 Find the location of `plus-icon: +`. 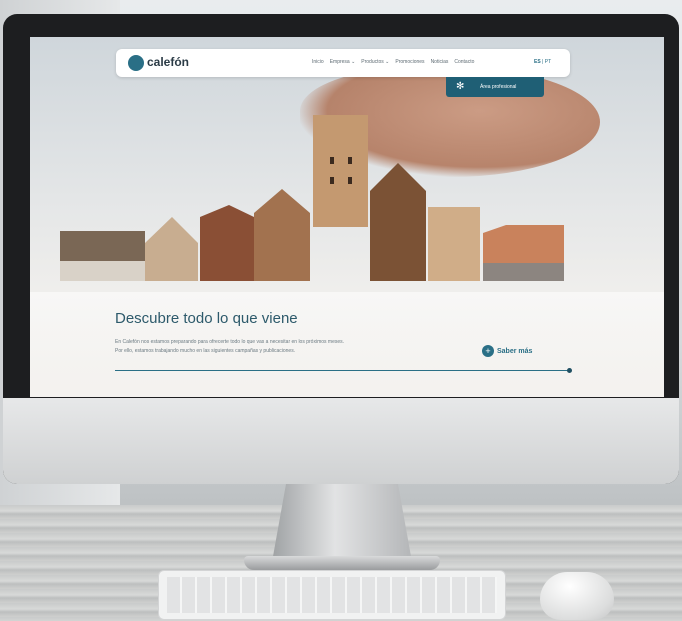

plus-icon: + is located at coordinates (488, 351).